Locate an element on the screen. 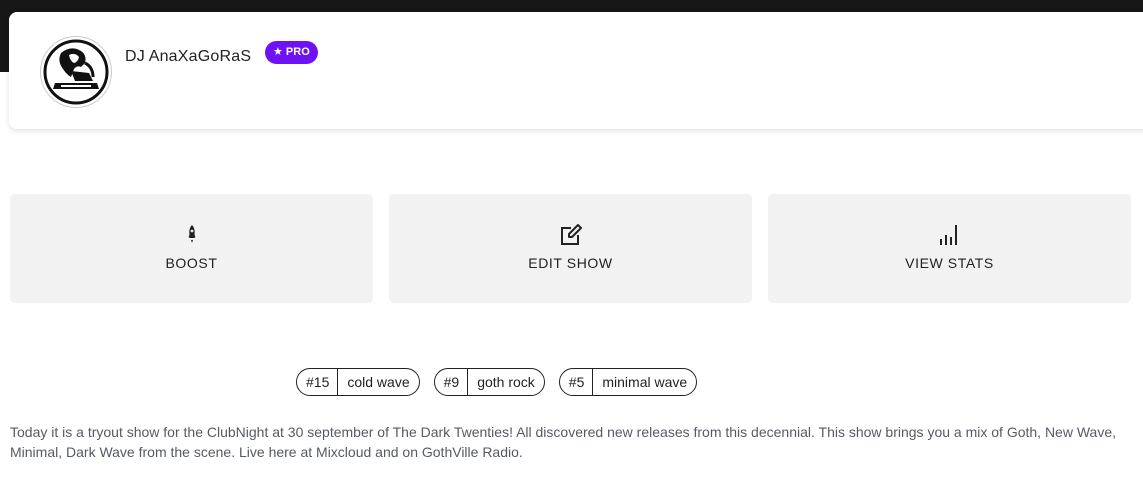 This screenshot has height=492, width=1143. tag-rank: #5 is located at coordinates (577, 382).